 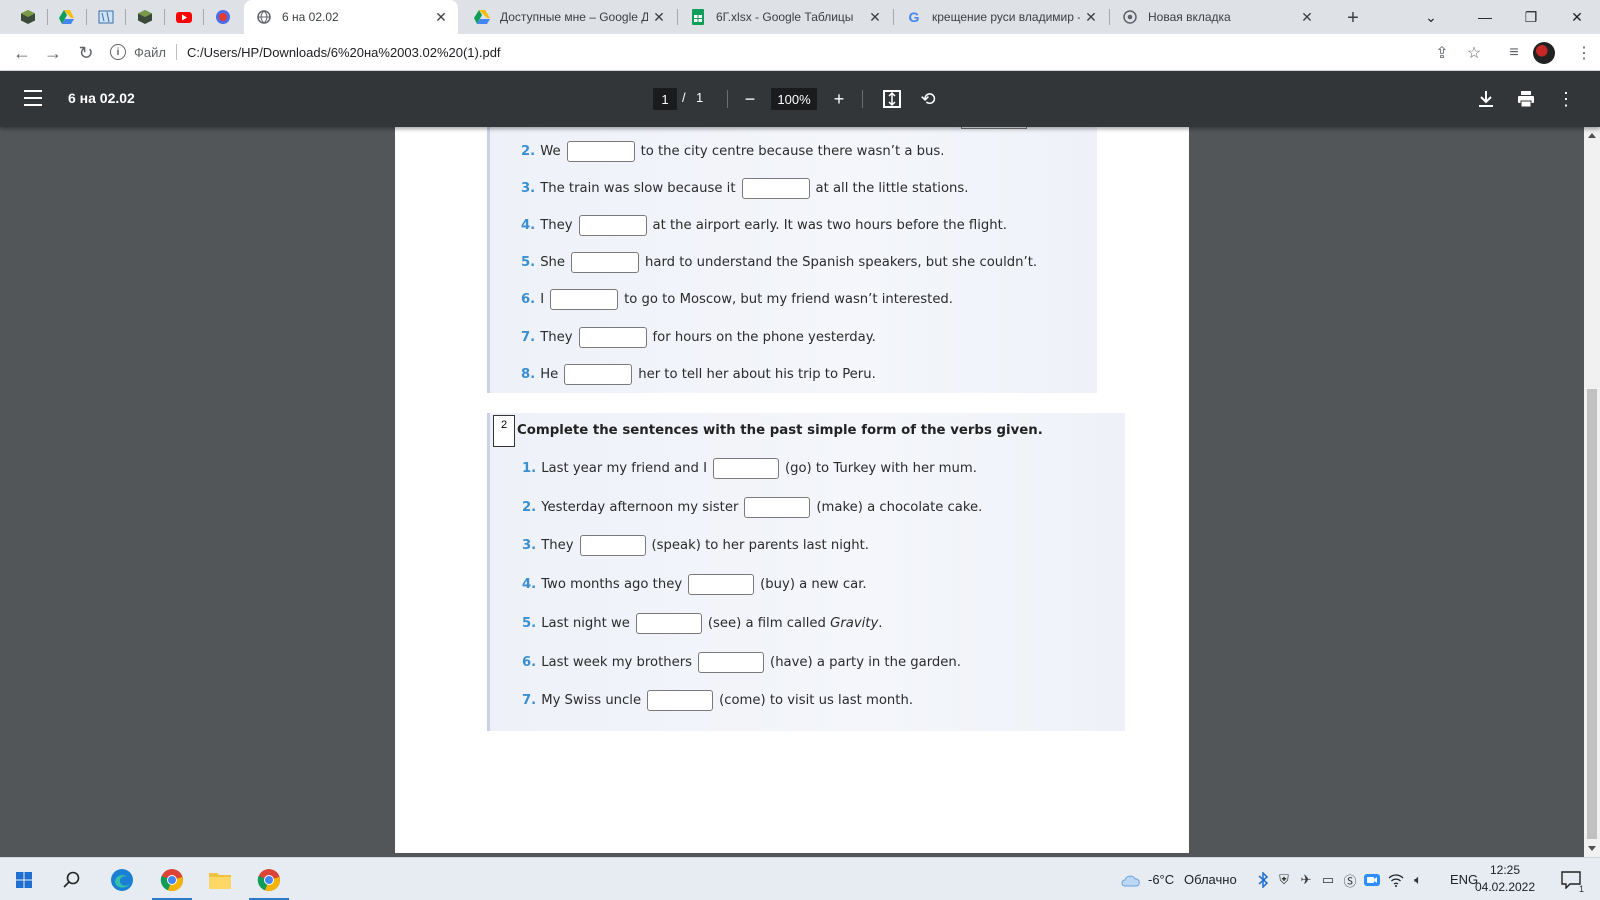 I want to click on close-window-button: ✕, so click(x=1577, y=17).